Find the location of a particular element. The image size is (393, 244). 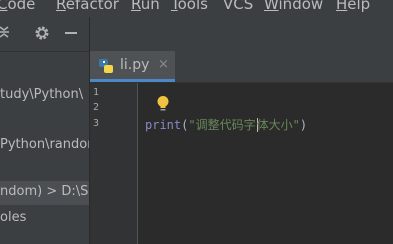

tree-row-random: Python\random is located at coordinates (50, 144).